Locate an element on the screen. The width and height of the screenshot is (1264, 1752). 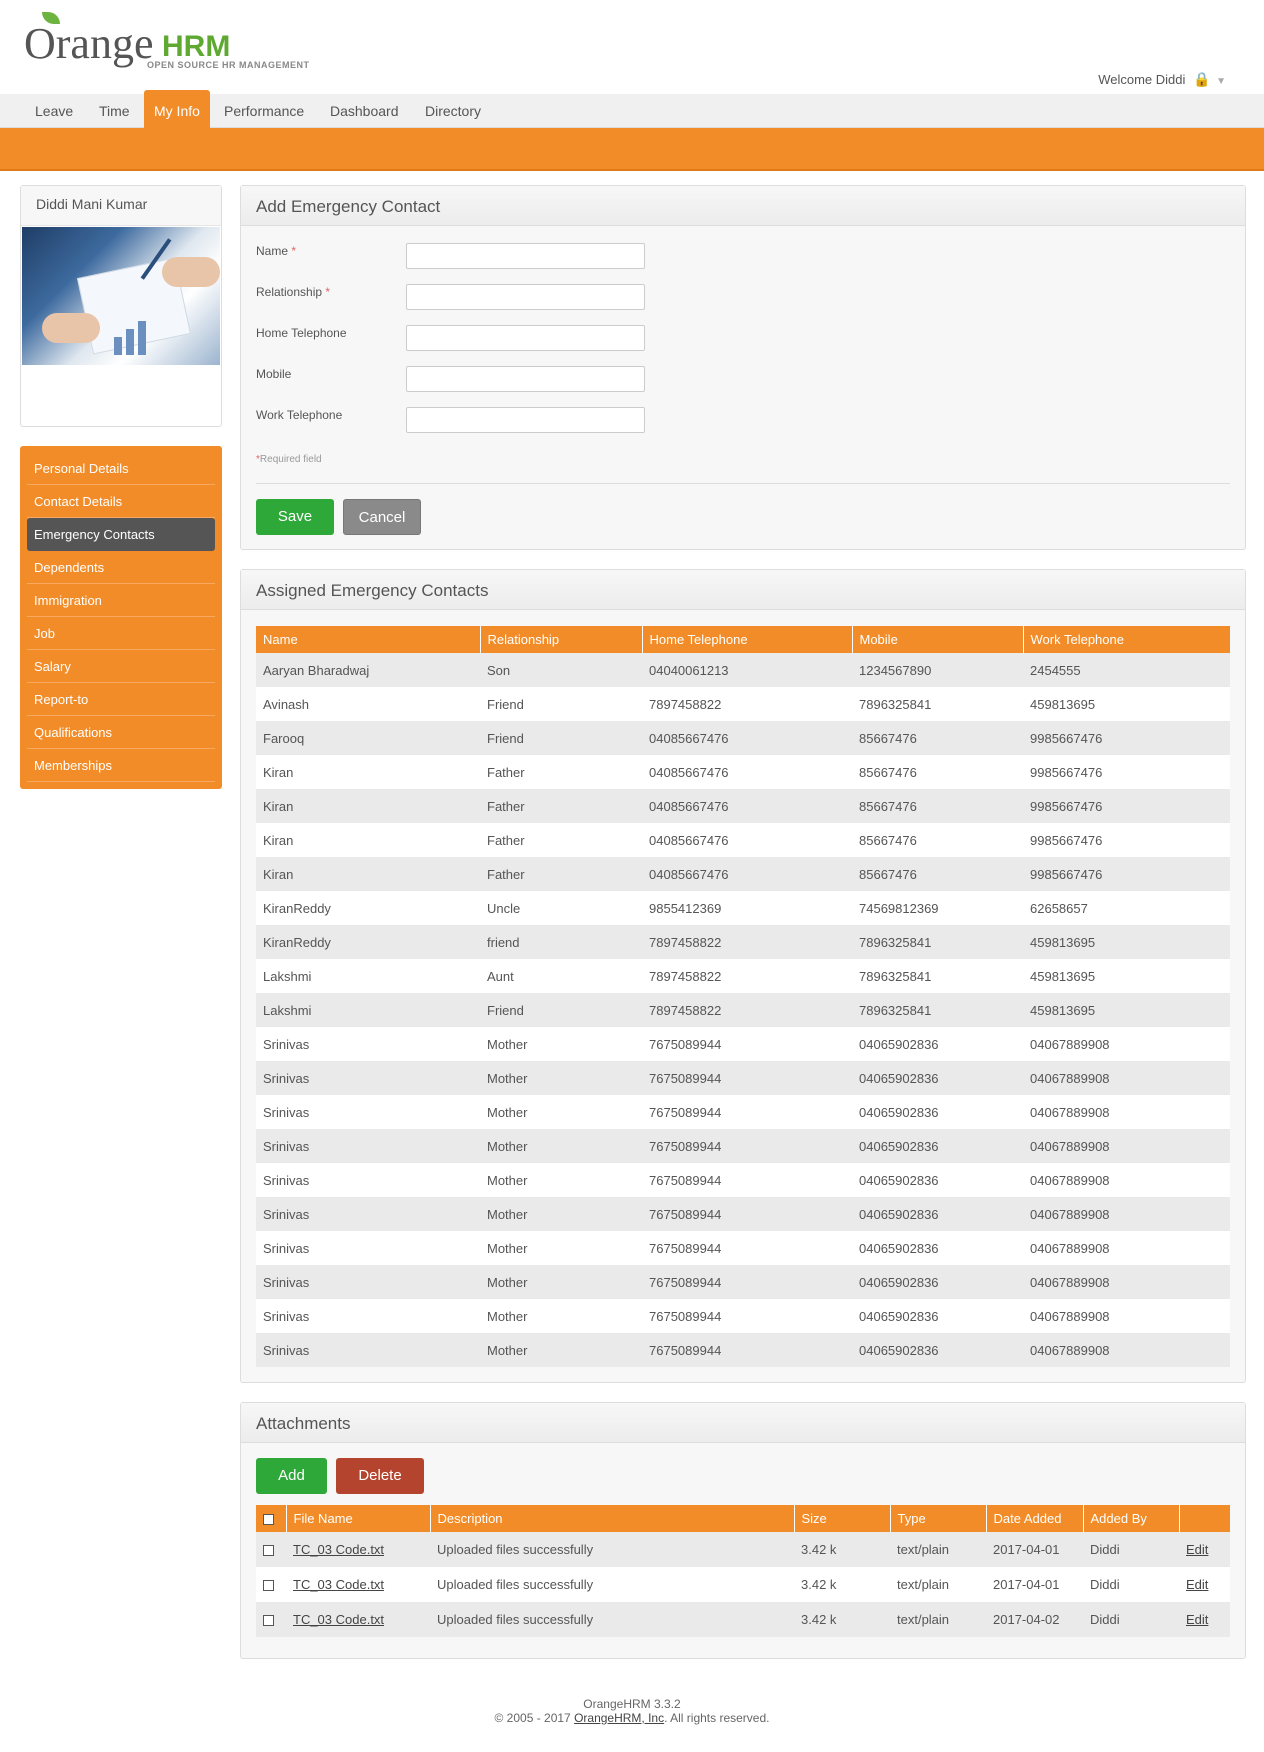
sidemenu-dependents: Dependents is located at coordinates (121, 567).